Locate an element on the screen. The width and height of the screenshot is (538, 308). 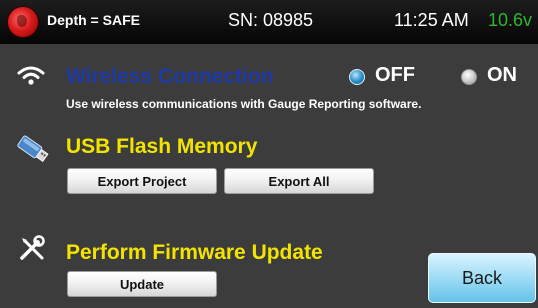
status-bar: Depth = SAFE SN: 08985 11:25 AM 10.6v is located at coordinates (269, 22).